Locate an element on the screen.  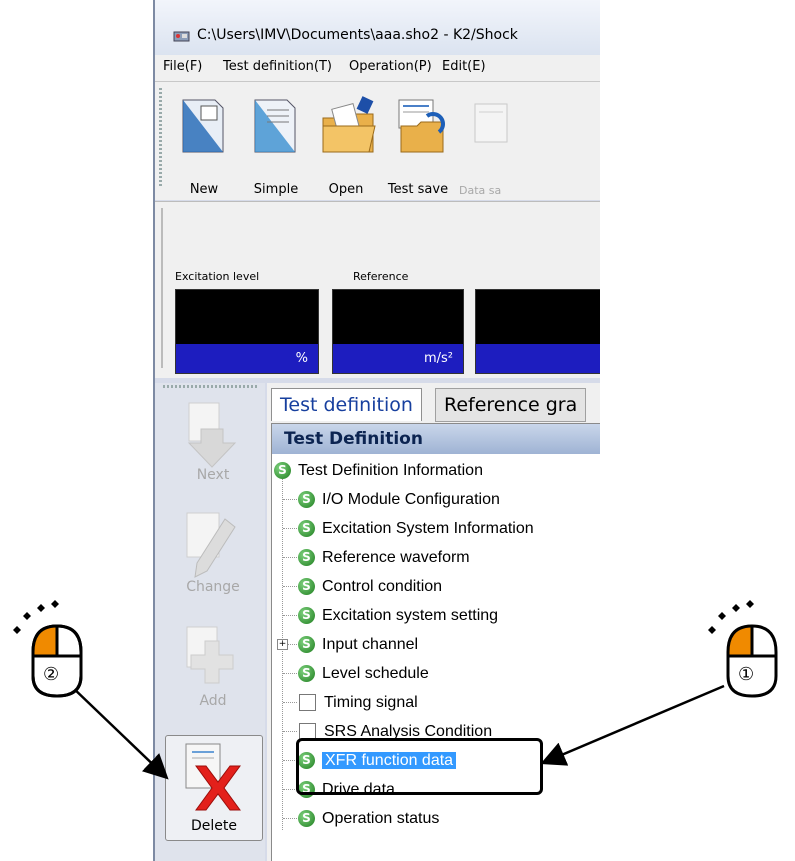
step-2-number: ② is located at coordinates (51, 674).